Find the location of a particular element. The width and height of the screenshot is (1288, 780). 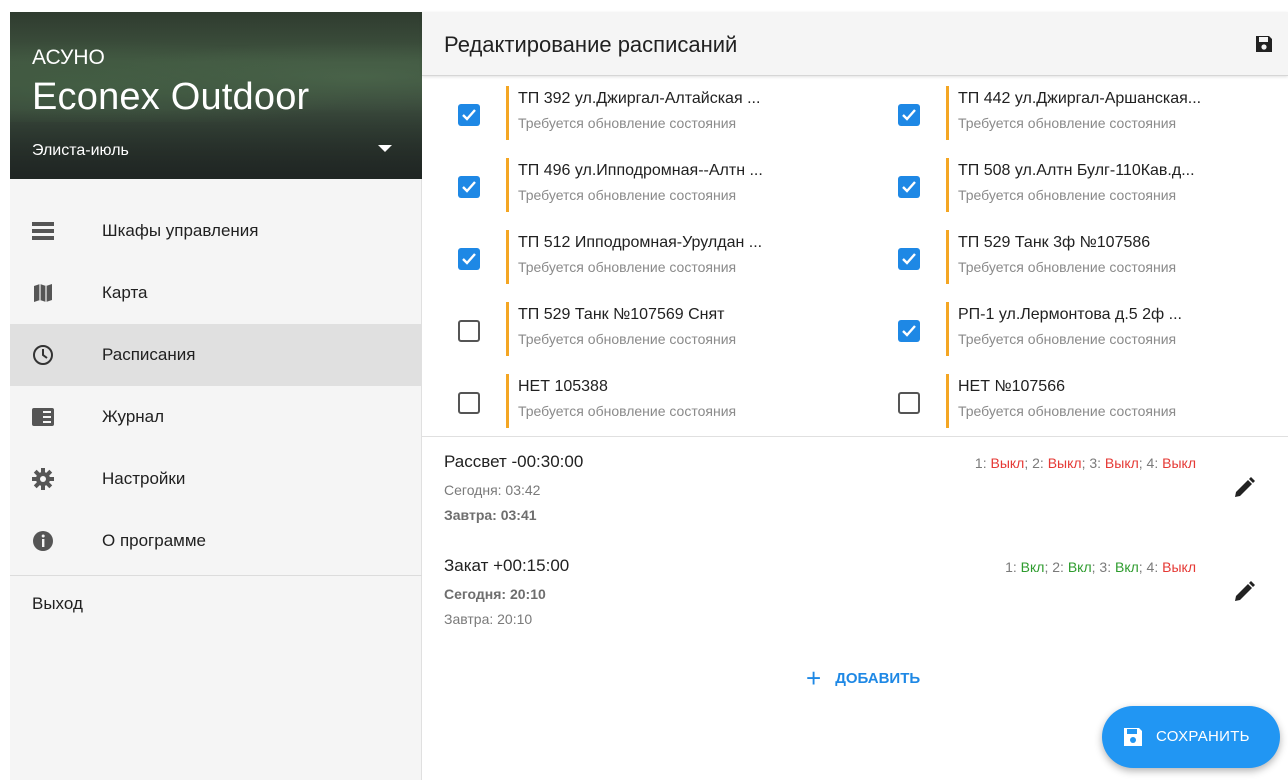

organization-select: Элиста-июль is located at coordinates (80, 151).